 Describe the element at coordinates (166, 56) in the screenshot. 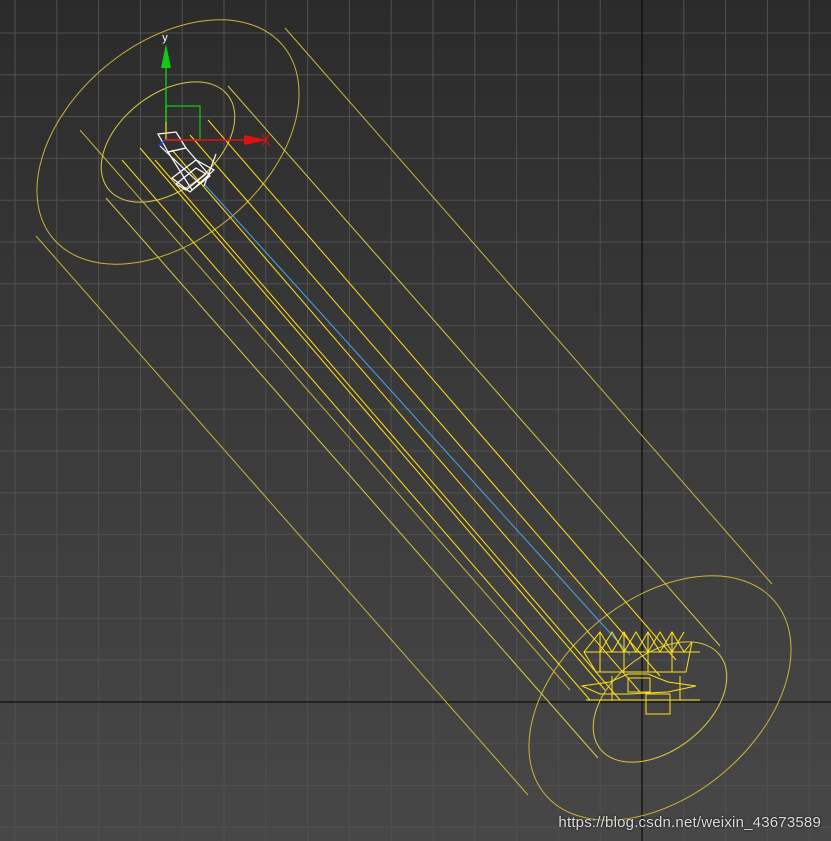

I see `gizmo-y-arrow` at that location.